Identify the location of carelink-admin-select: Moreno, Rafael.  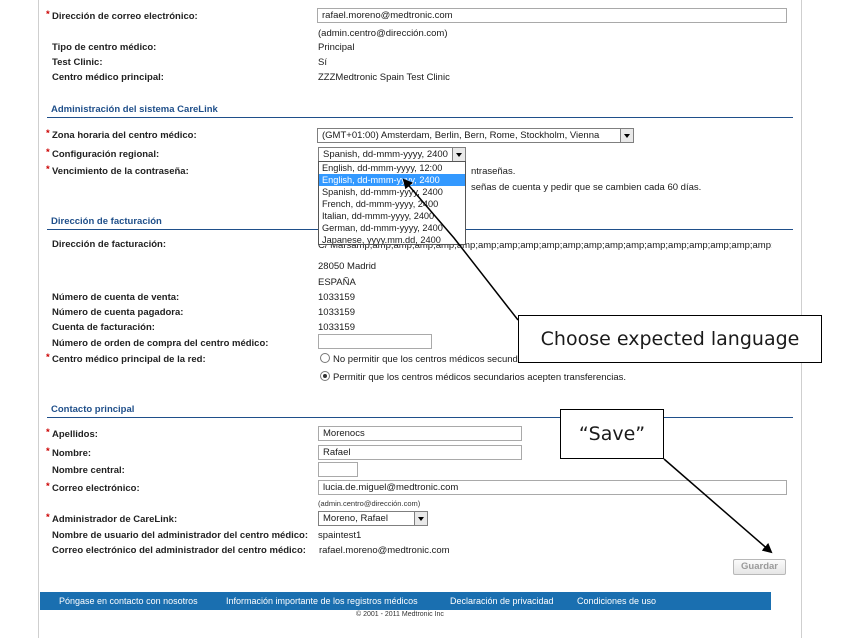
(373, 518).